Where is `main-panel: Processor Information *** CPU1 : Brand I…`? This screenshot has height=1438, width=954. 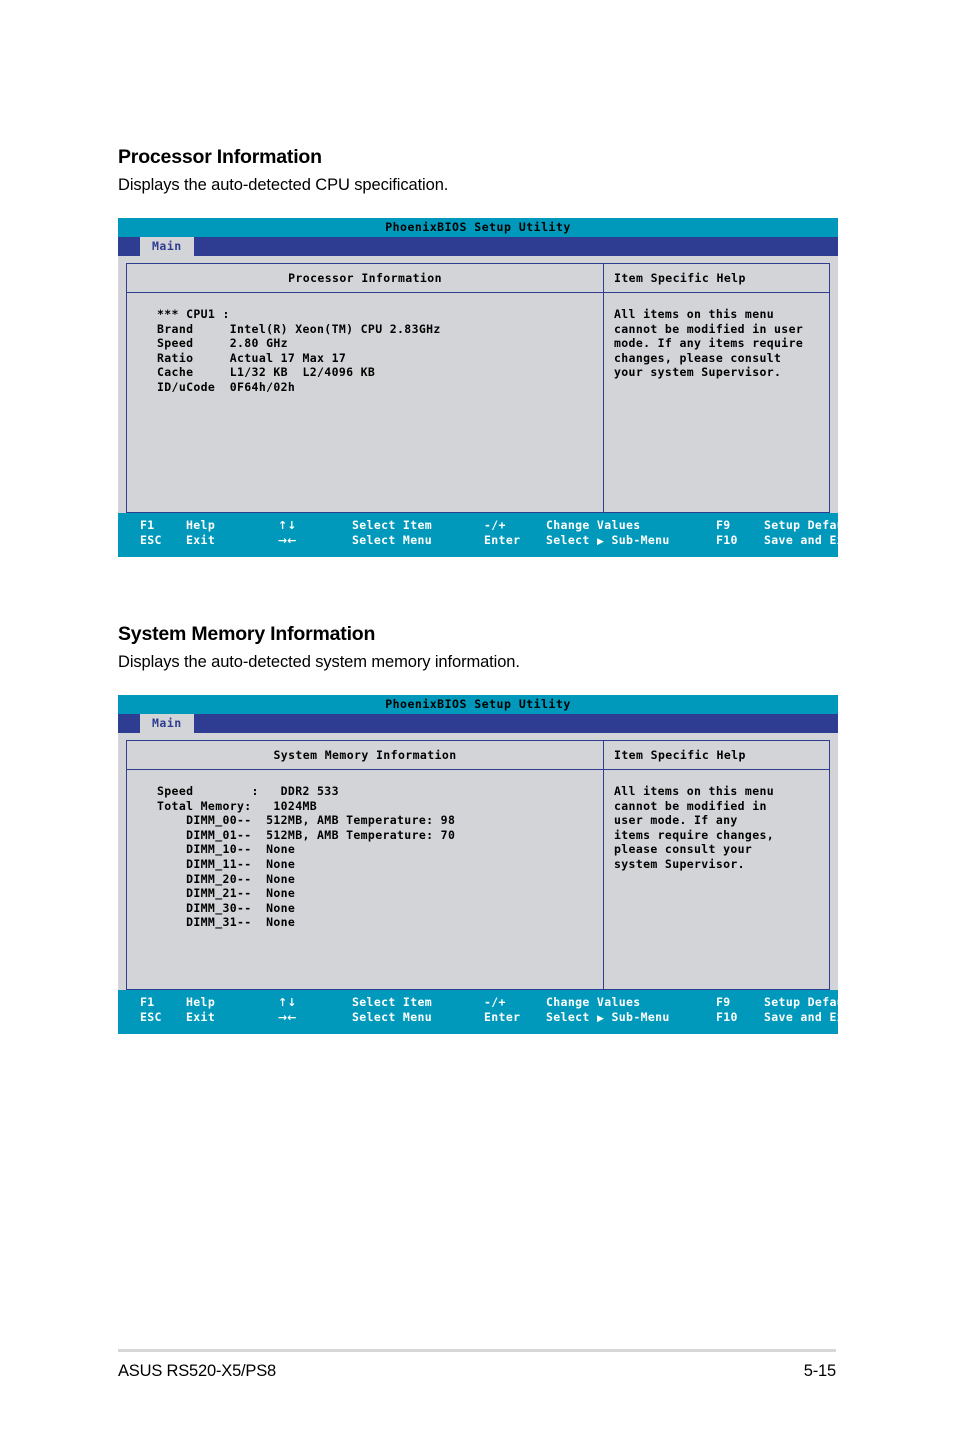 main-panel: Processor Information *** CPU1 : Brand I… is located at coordinates (365, 388).